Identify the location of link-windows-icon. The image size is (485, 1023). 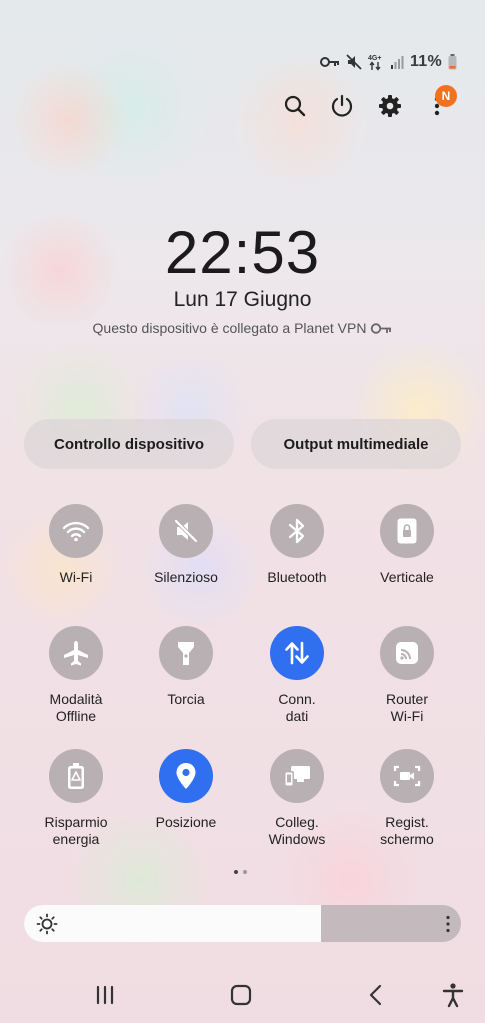
(297, 776).